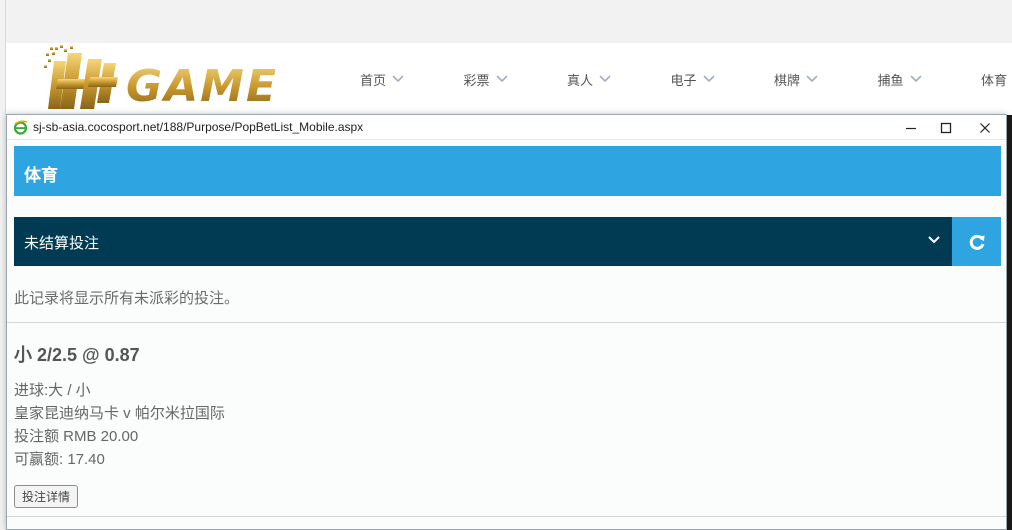 The image size is (1012, 530). What do you see at coordinates (77, 355) in the screenshot?
I see `bet-selection-title: 小 2/2.5 @ 0.87` at bounding box center [77, 355].